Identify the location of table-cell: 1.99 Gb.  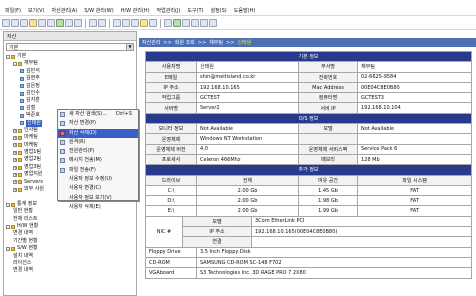
(328, 211).